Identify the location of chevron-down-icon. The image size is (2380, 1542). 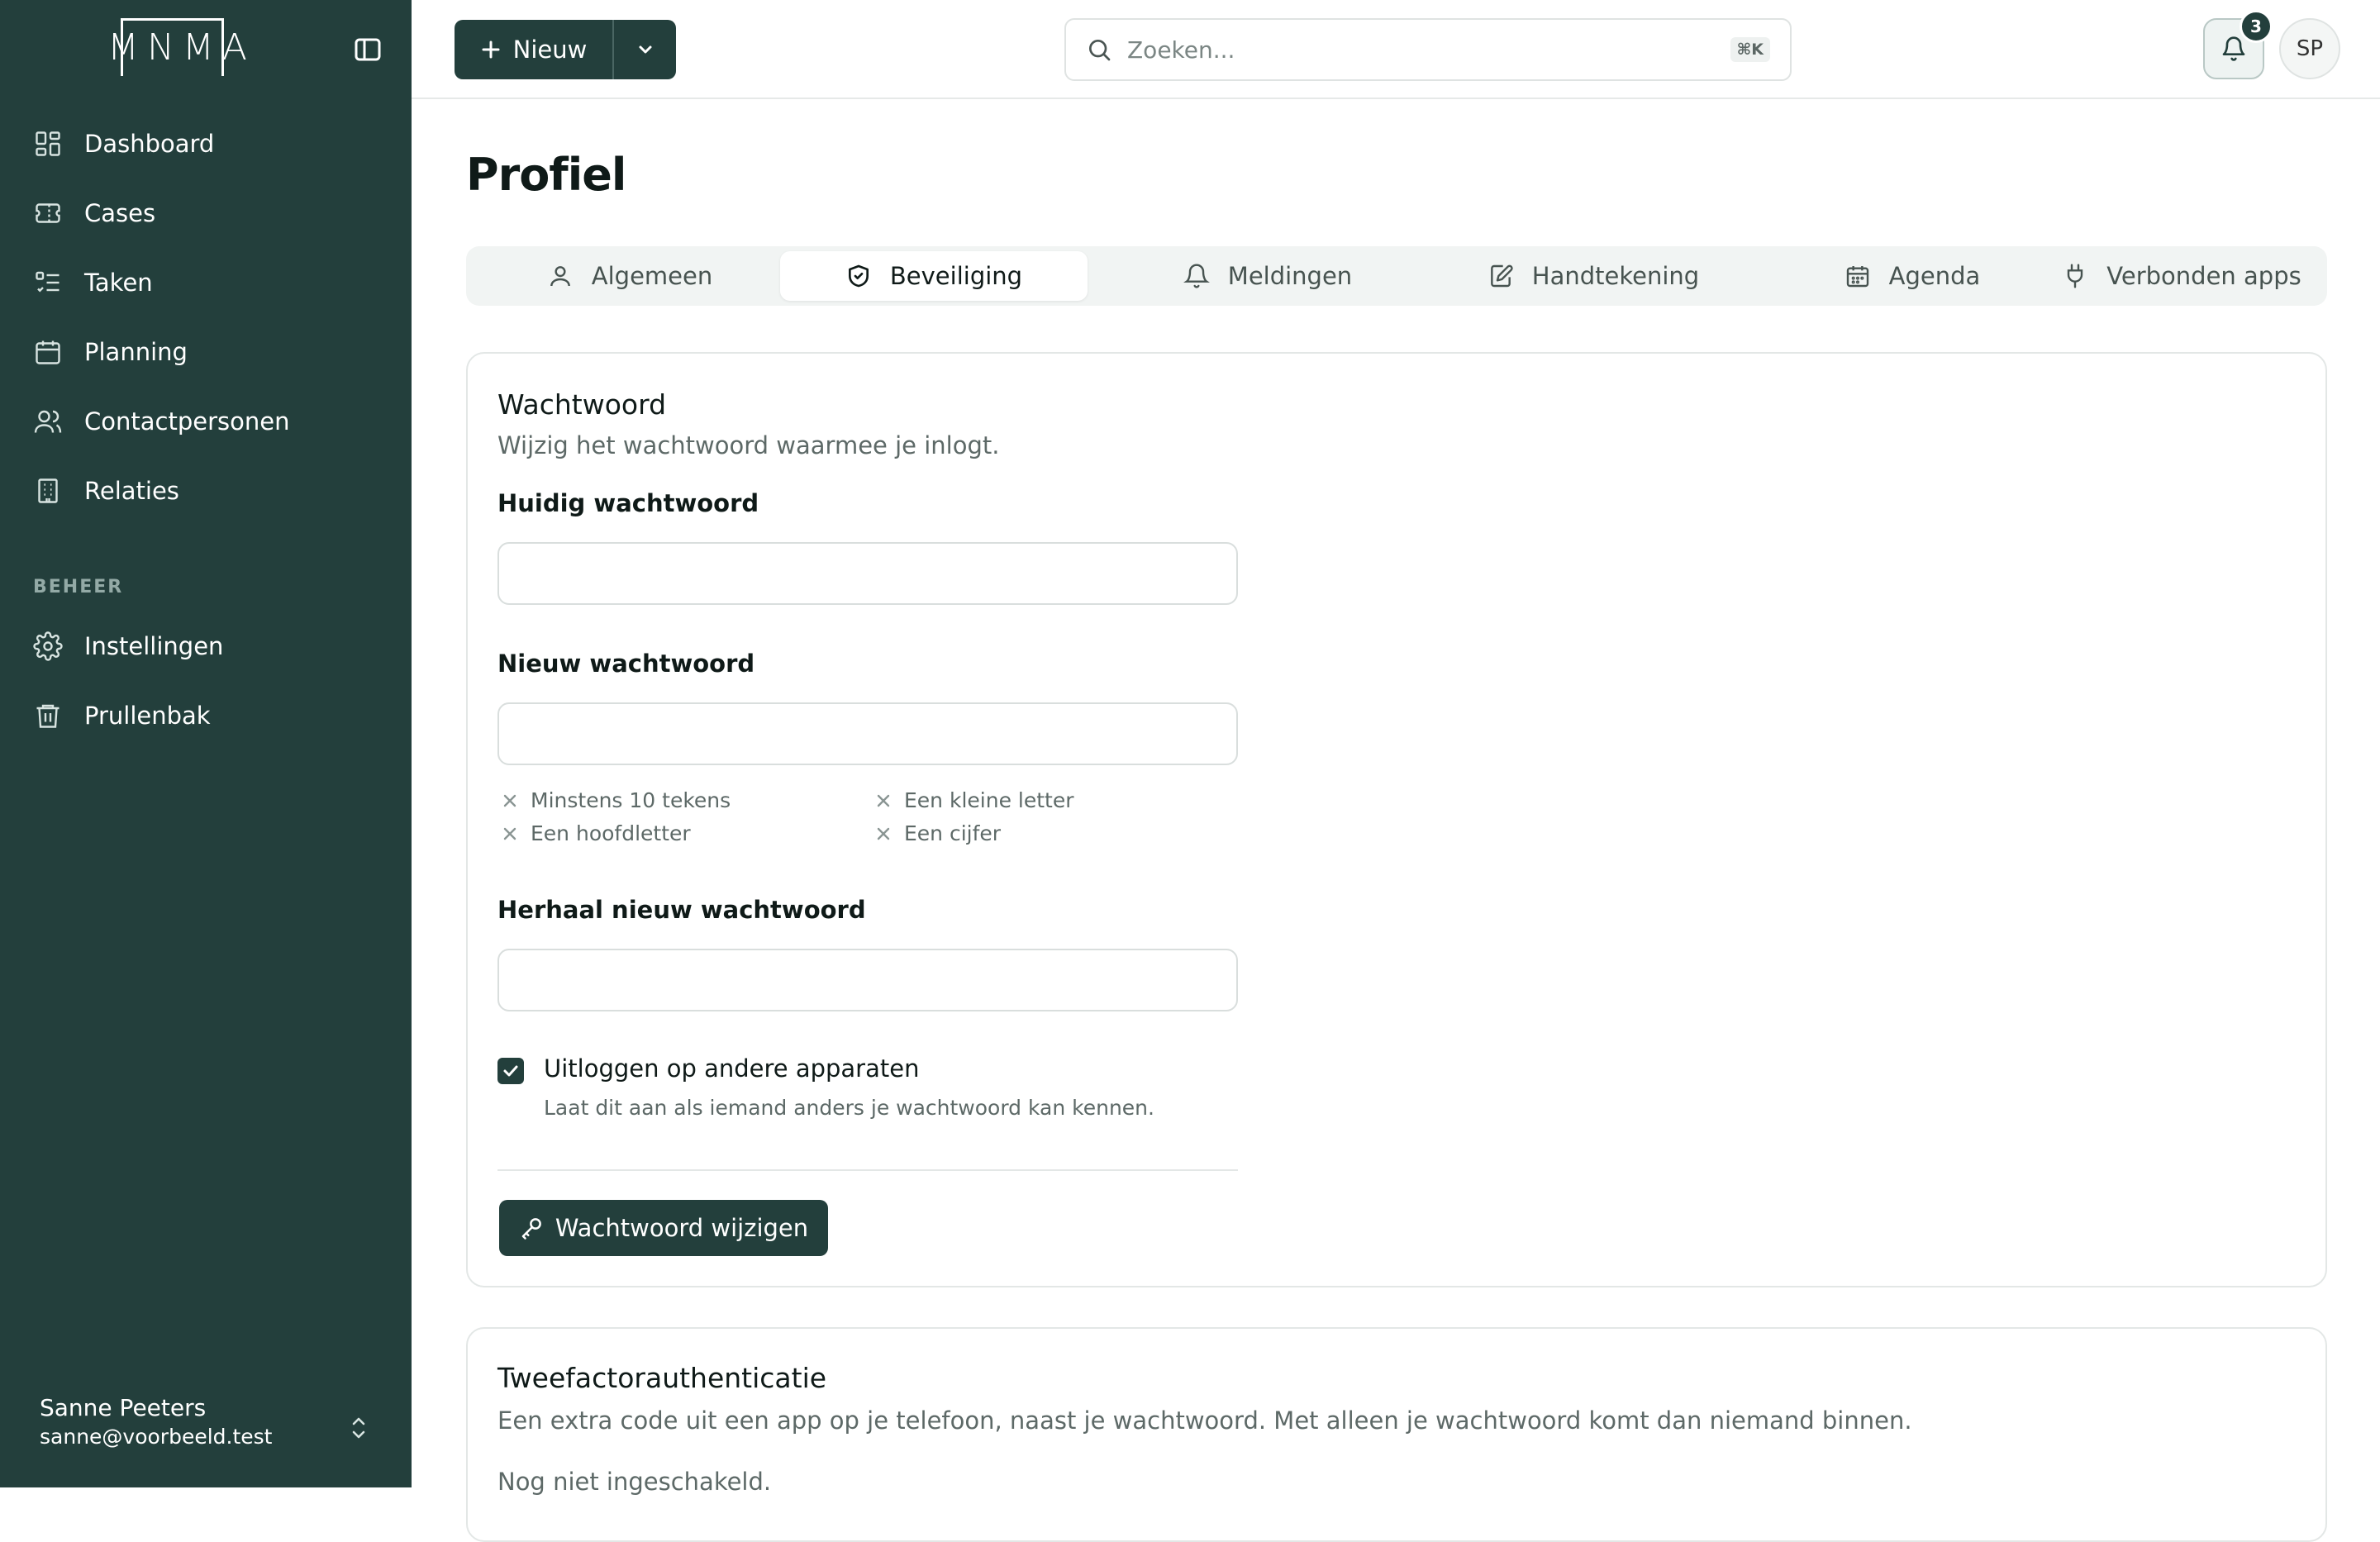
(645, 49).